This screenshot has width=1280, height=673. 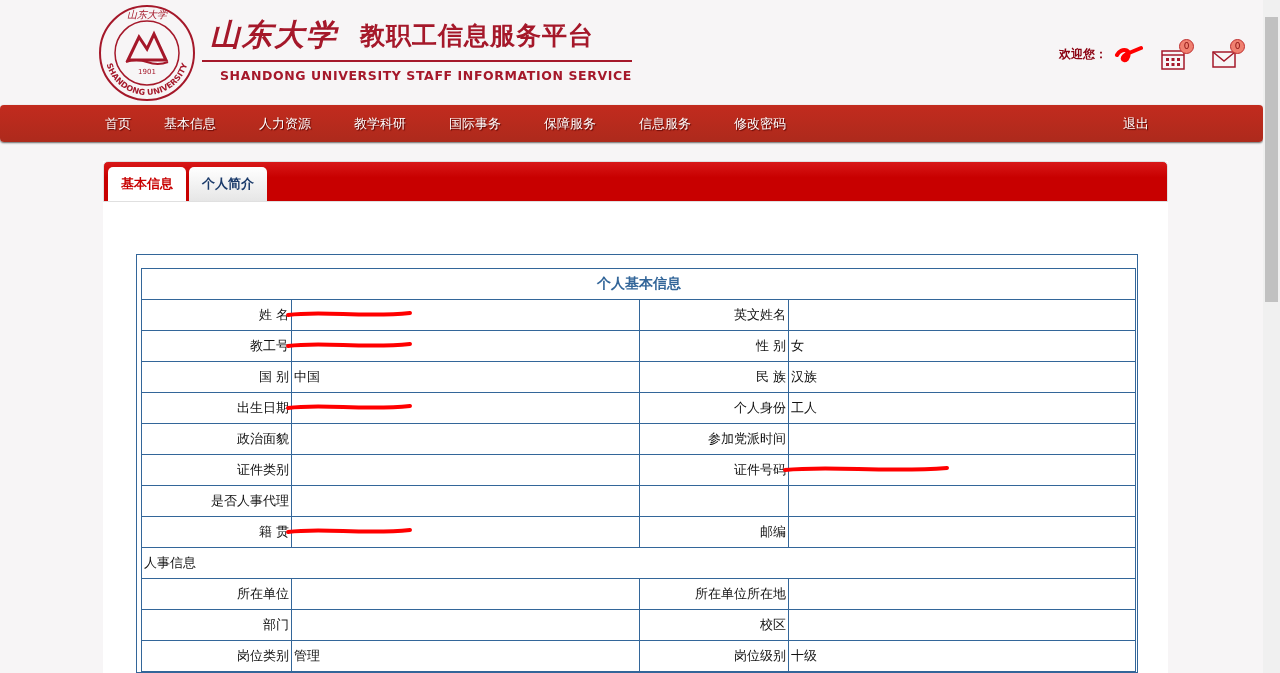 What do you see at coordinates (216, 594) in the screenshot?
I see `field-label: 所在单位` at bounding box center [216, 594].